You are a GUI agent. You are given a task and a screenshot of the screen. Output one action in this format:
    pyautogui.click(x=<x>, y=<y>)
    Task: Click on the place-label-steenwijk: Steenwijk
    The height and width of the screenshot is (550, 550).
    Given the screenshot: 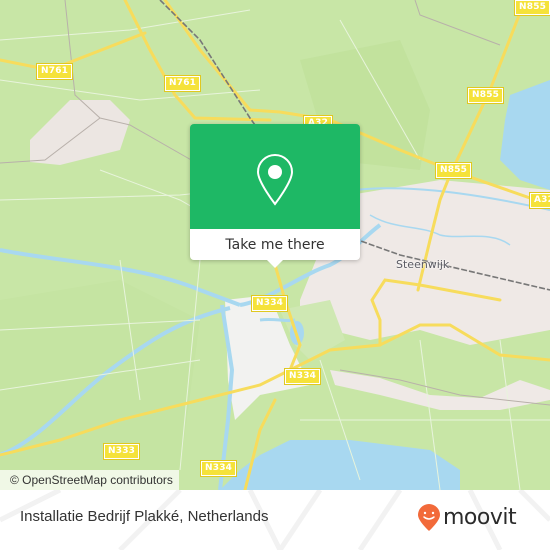 What is the action you would take?
    pyautogui.click(x=423, y=264)
    